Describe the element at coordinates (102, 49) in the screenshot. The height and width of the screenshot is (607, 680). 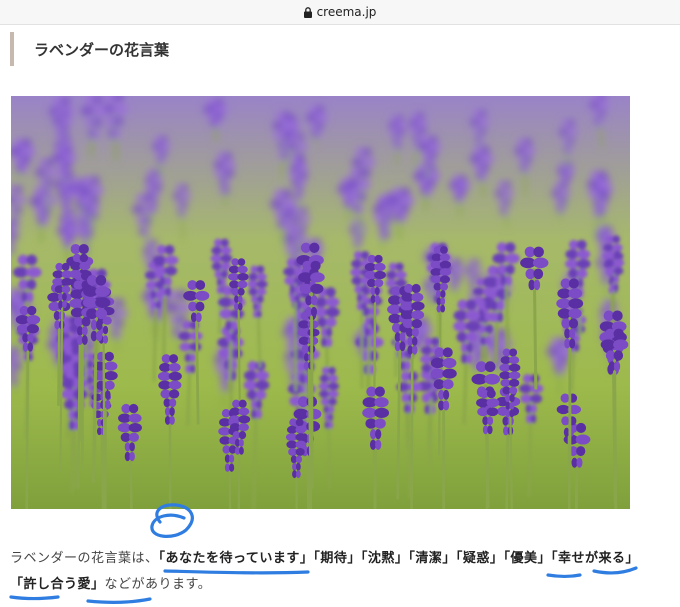
I see `heading-text: ラベンダーの花言葉` at that location.